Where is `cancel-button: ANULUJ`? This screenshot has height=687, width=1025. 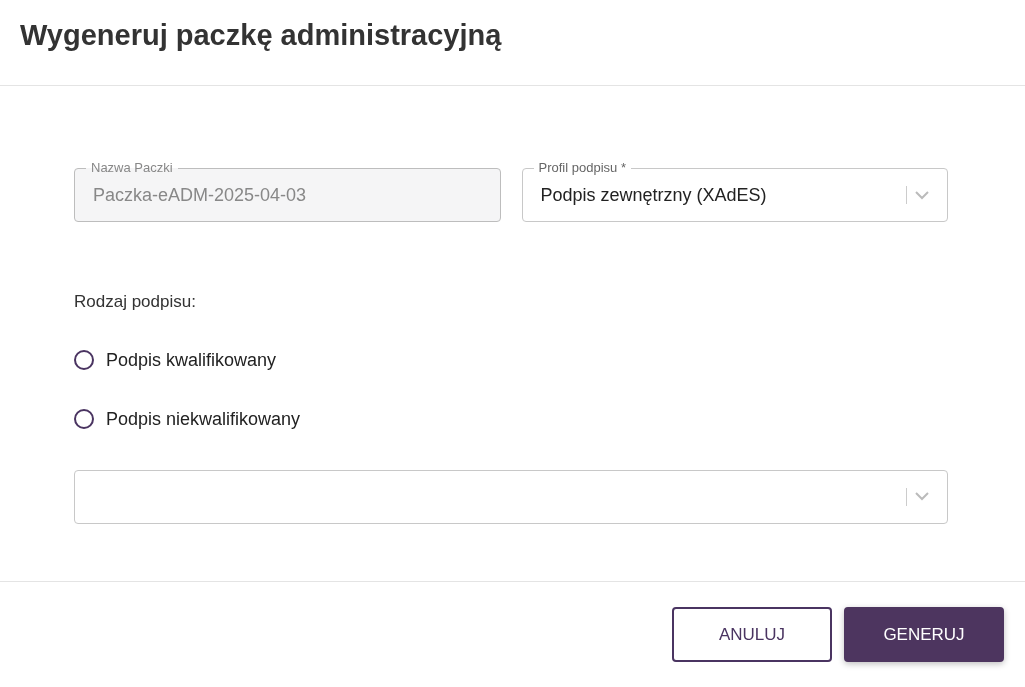
cancel-button: ANULUJ is located at coordinates (752, 634).